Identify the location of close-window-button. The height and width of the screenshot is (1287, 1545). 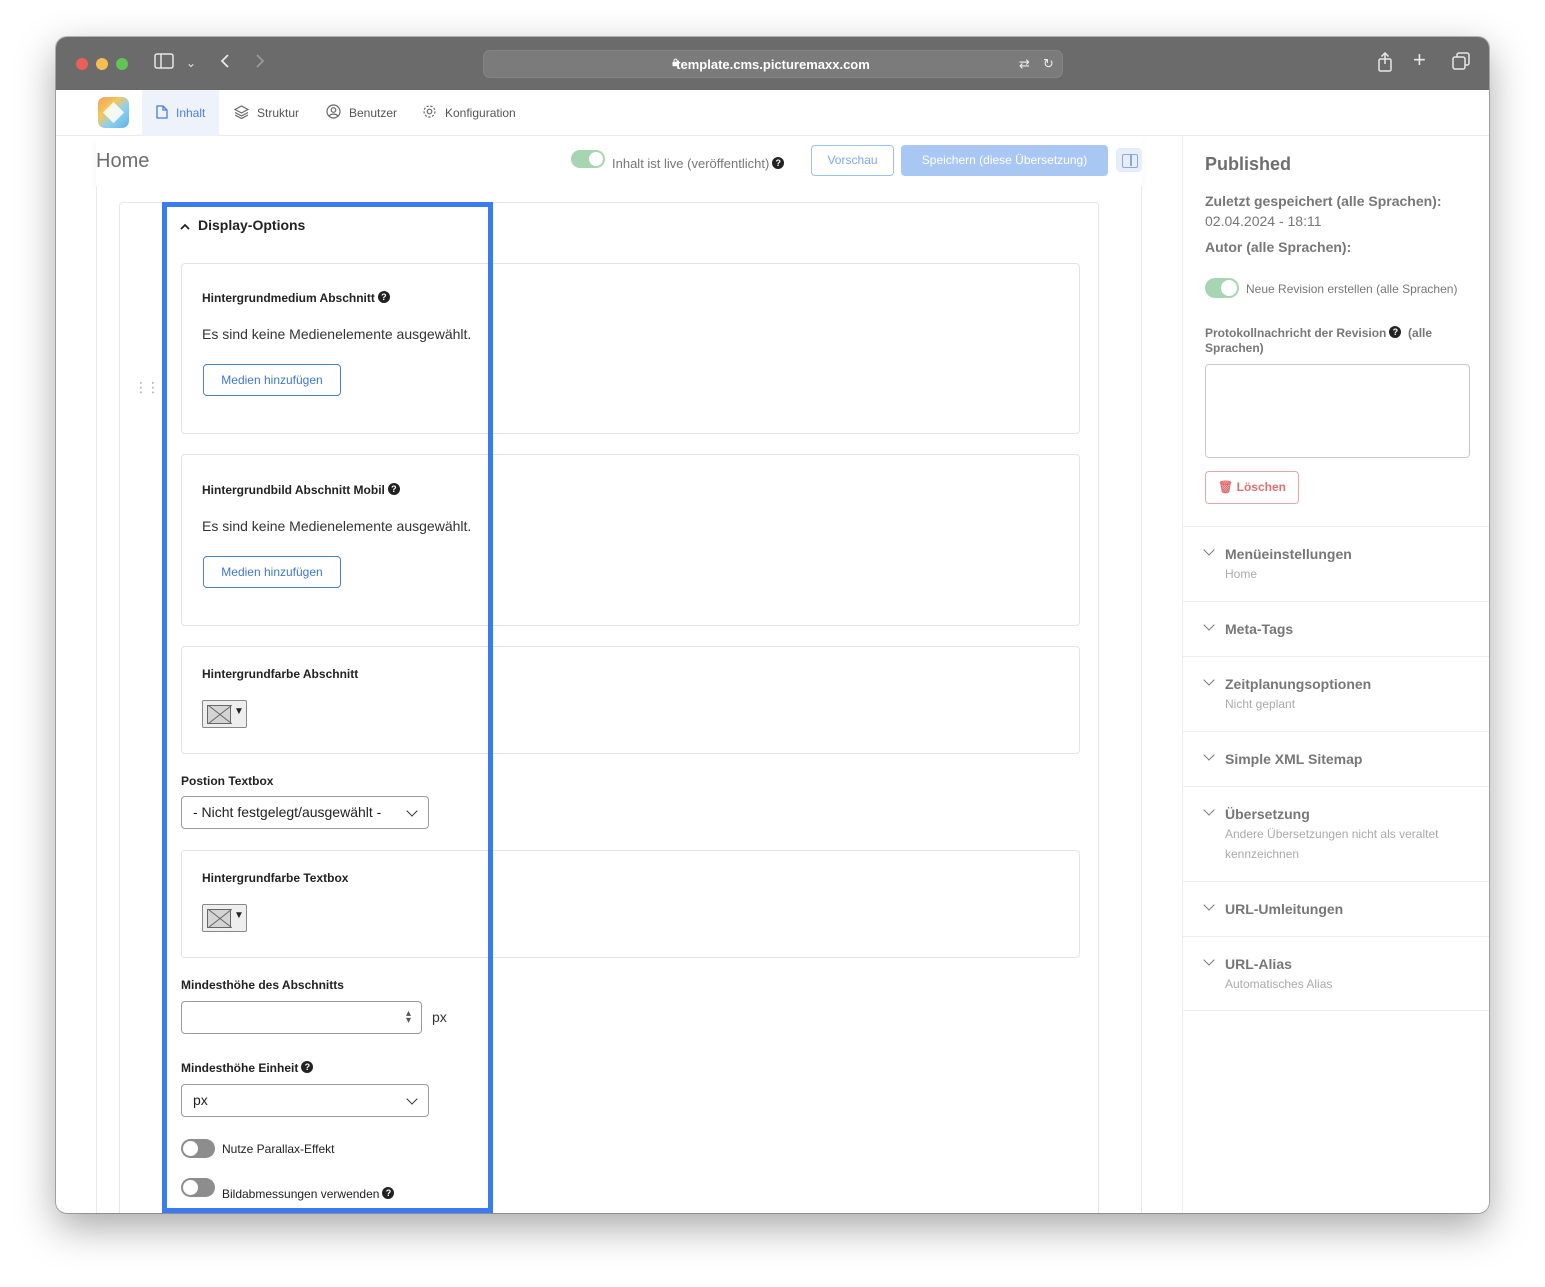
(82, 64).